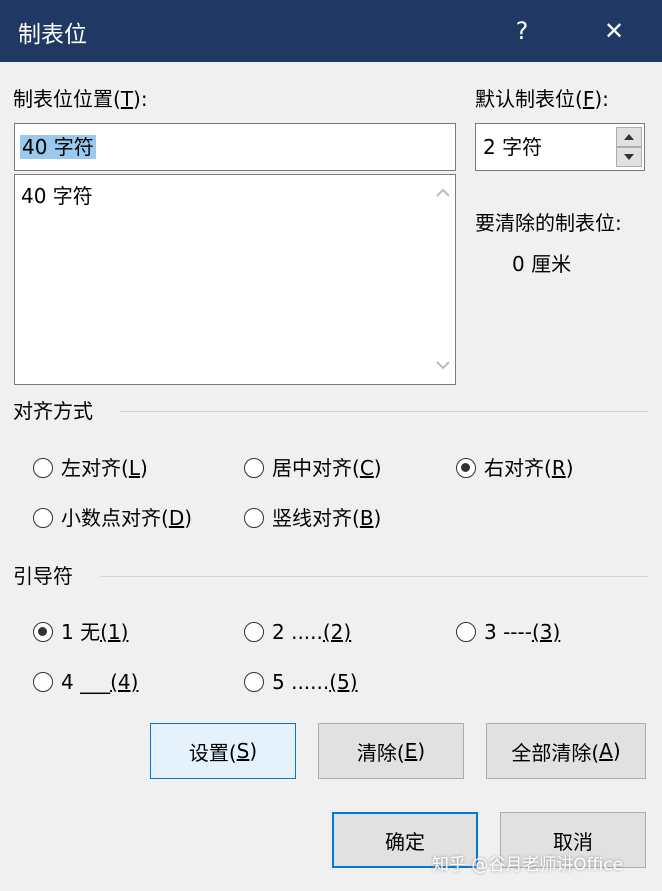 The image size is (662, 891). What do you see at coordinates (331, 31) in the screenshot?
I see `title-bar` at bounding box center [331, 31].